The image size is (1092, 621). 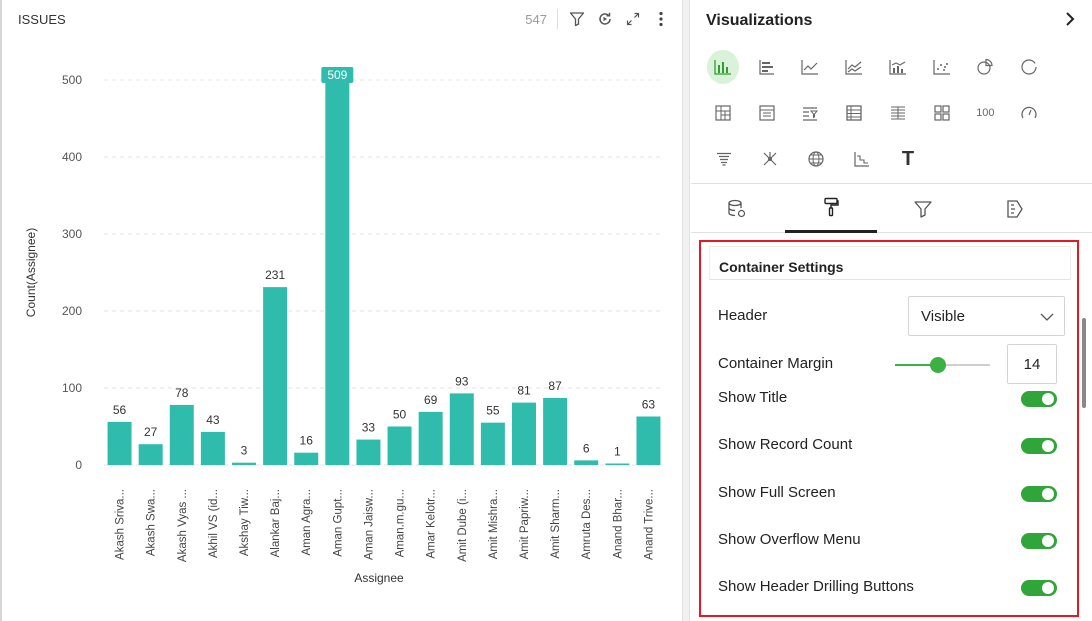 I want to click on margin-slider, so click(x=942, y=365).